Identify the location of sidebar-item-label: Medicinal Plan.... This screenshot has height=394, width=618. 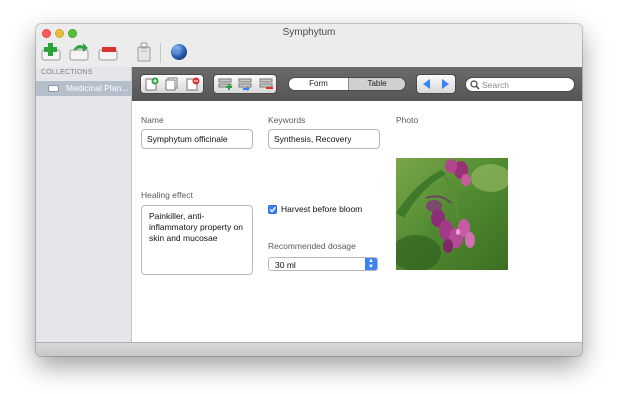
(97, 88).